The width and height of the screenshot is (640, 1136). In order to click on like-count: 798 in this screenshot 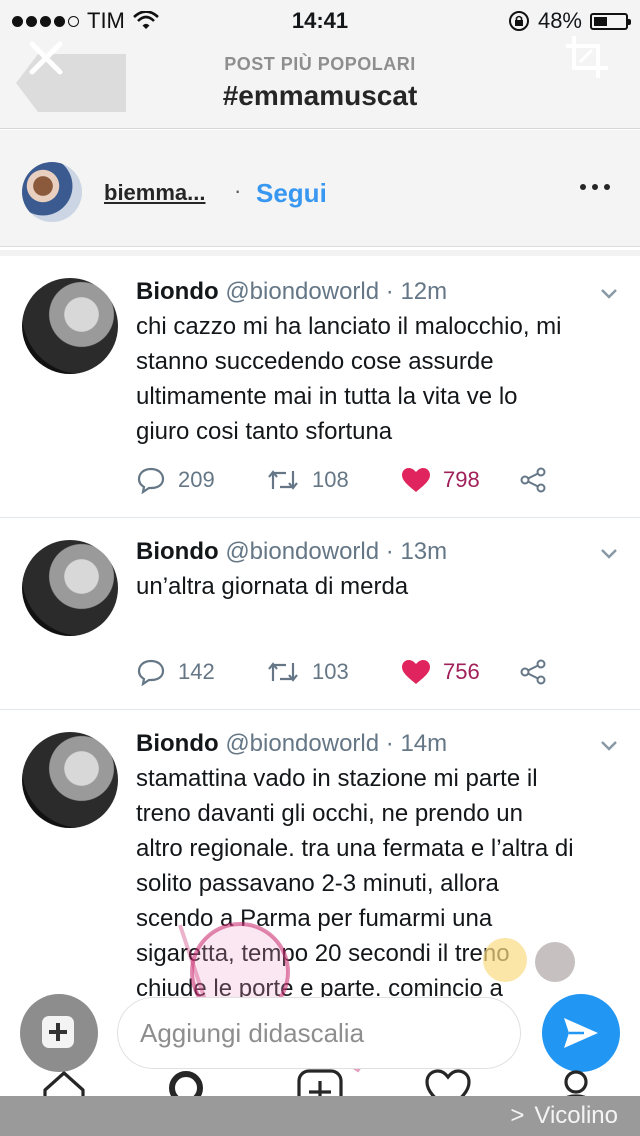, I will do `click(461, 479)`.